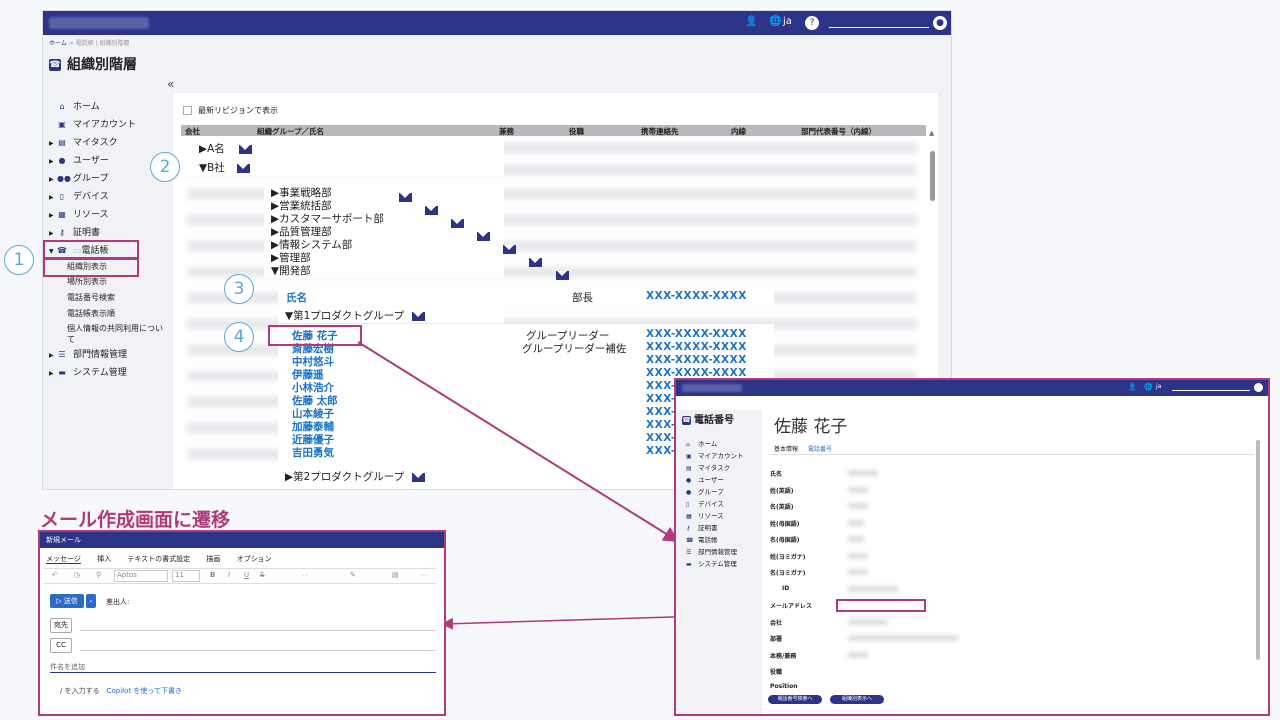  Describe the element at coordinates (795, 699) in the screenshot. I see `phone-search-button: 電話番号検索へ` at that location.